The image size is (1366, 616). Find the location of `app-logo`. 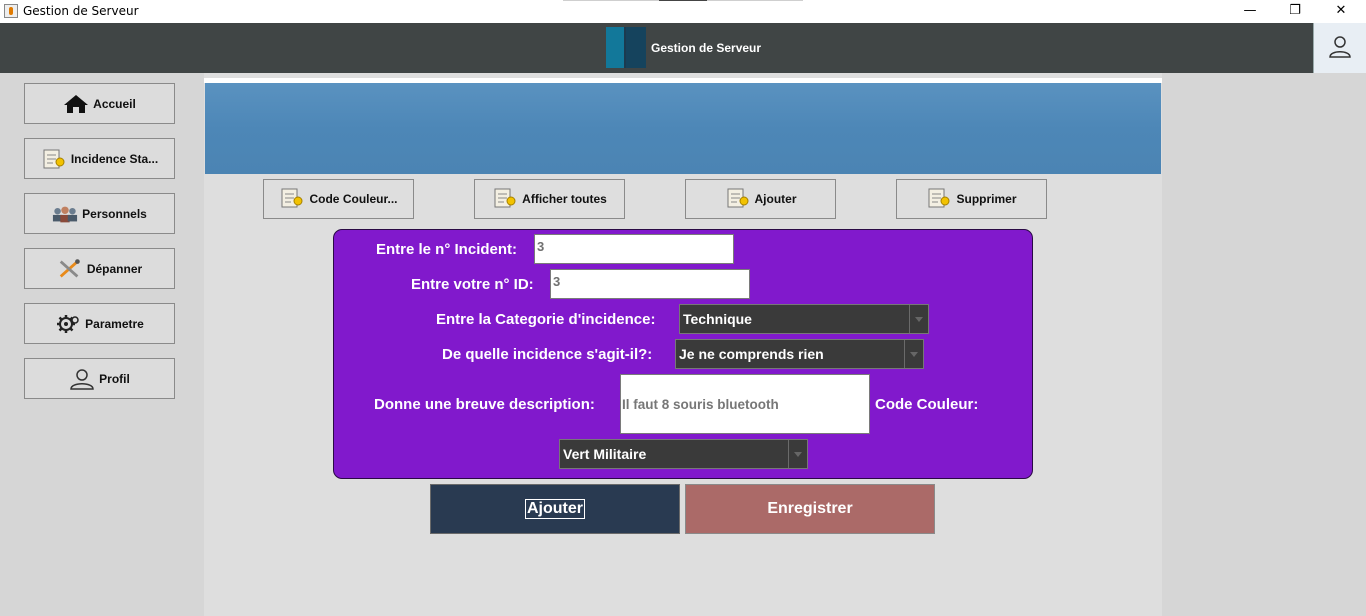

app-logo is located at coordinates (626, 47).